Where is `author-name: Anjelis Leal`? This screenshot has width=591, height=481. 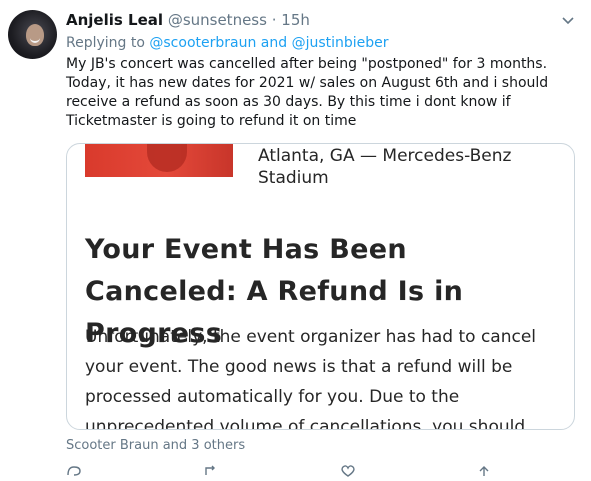
author-name: Anjelis Leal is located at coordinates (114, 20).